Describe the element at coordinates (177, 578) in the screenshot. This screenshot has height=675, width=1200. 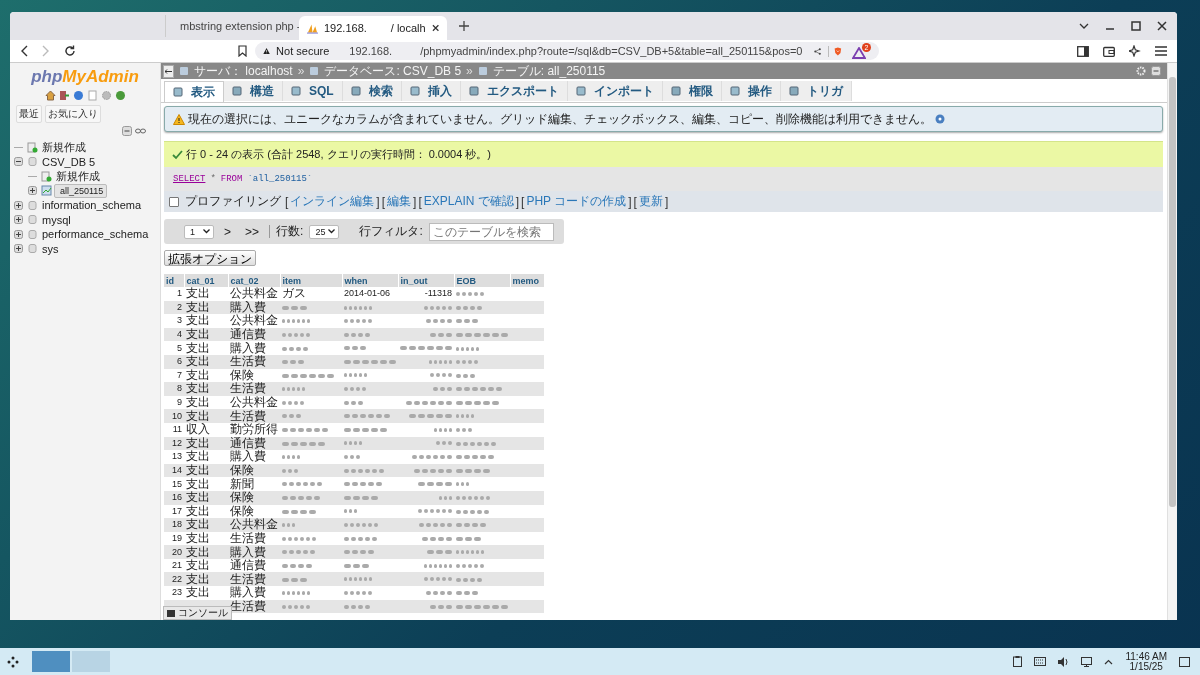
I see `table-cell: 22` at that location.